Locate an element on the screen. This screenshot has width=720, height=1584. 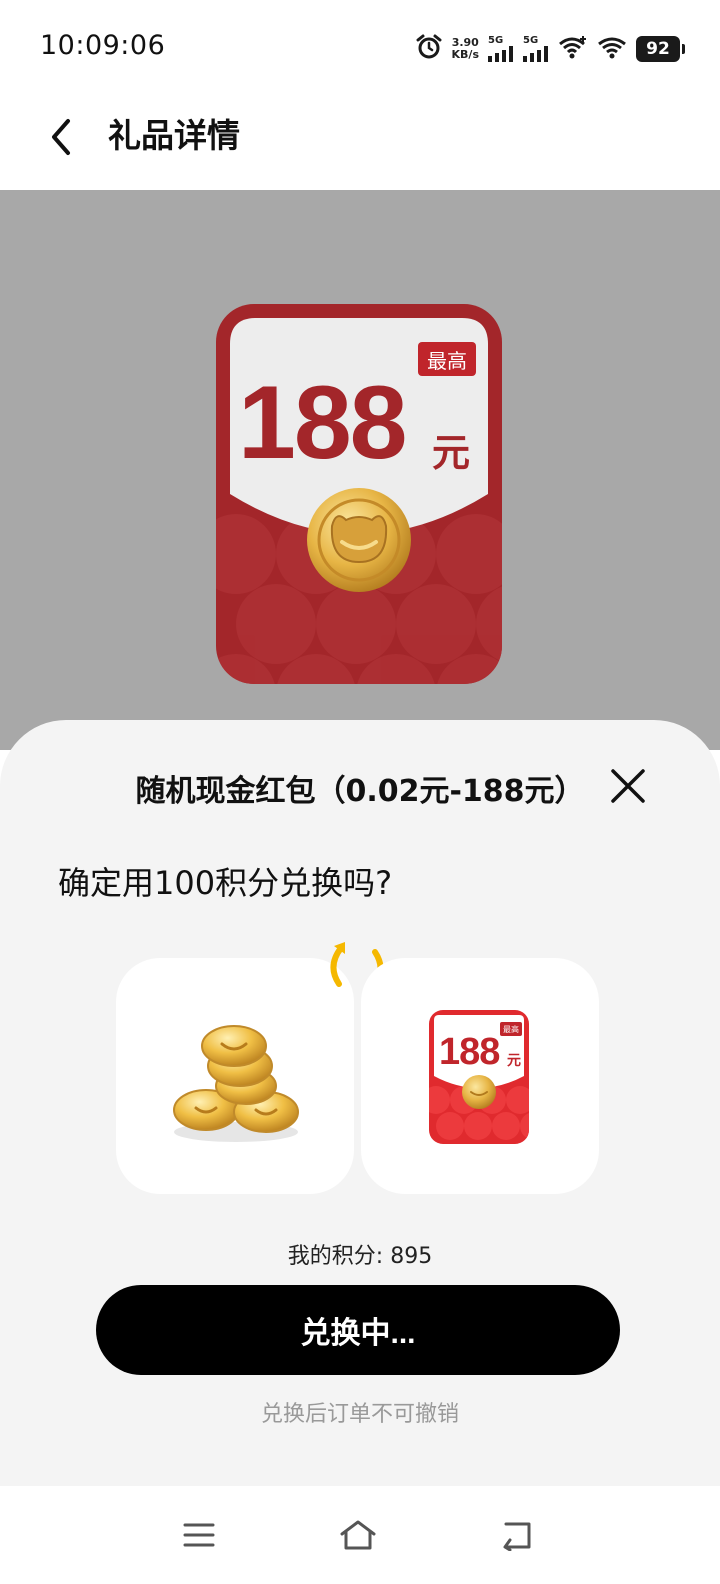
battery-icon: 92 is located at coordinates (660, 49).